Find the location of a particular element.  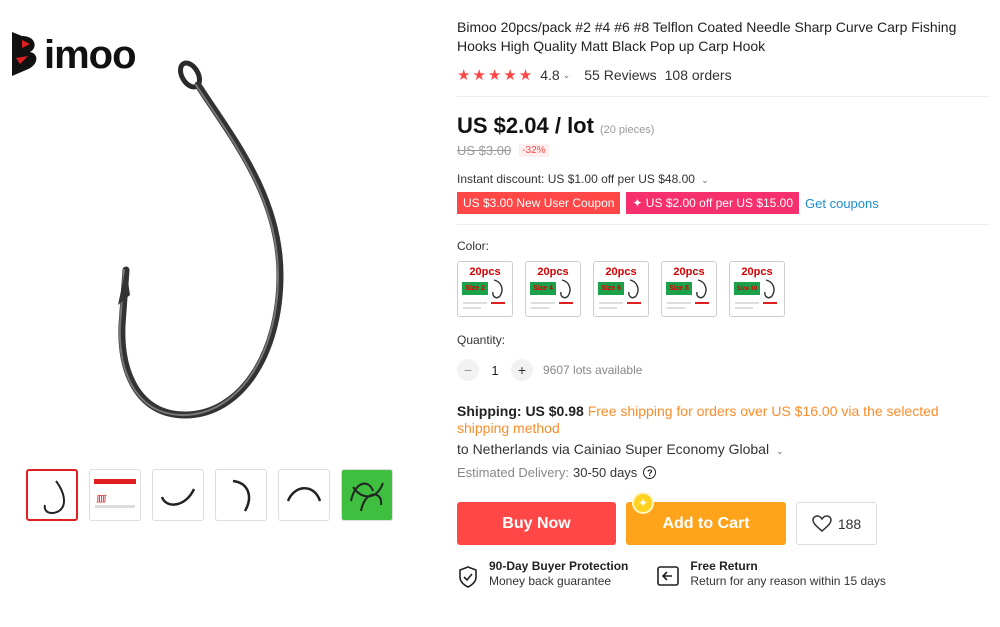

add-to-cart-button: ✦ Add to Cart is located at coordinates (706, 518).